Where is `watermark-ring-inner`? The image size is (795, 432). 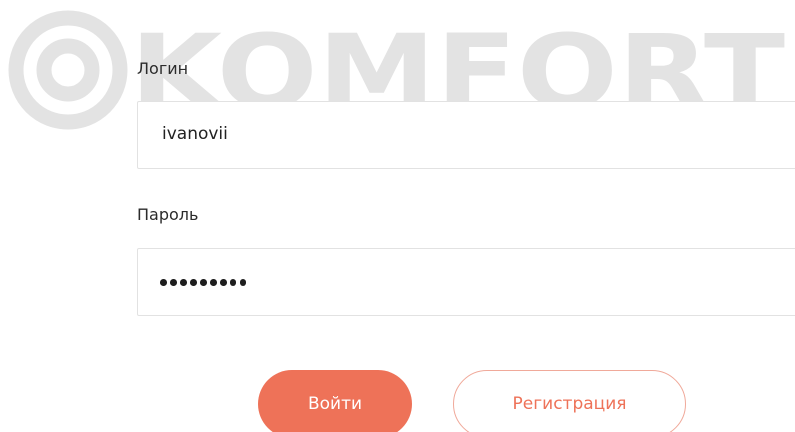 watermark-ring-inner is located at coordinates (68, 70).